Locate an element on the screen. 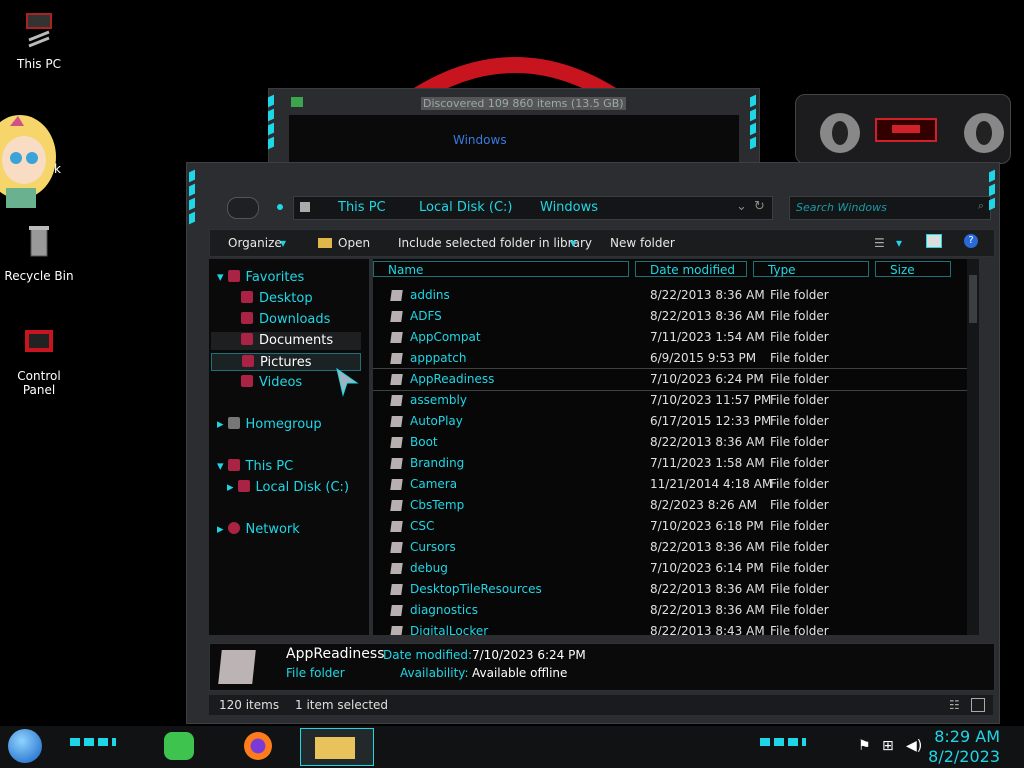 This screenshot has width=1024, height=768. file-name: debug is located at coordinates (429, 568).